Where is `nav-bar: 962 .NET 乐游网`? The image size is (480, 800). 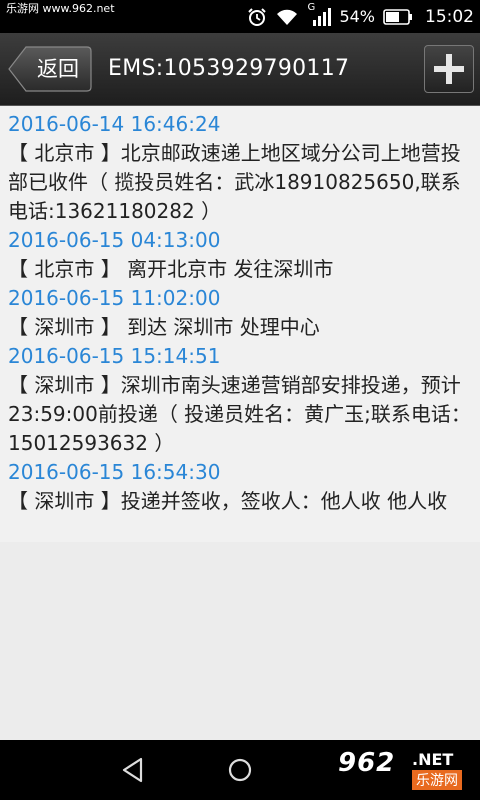
nav-bar: 962 .NET 乐游网 is located at coordinates (240, 770).